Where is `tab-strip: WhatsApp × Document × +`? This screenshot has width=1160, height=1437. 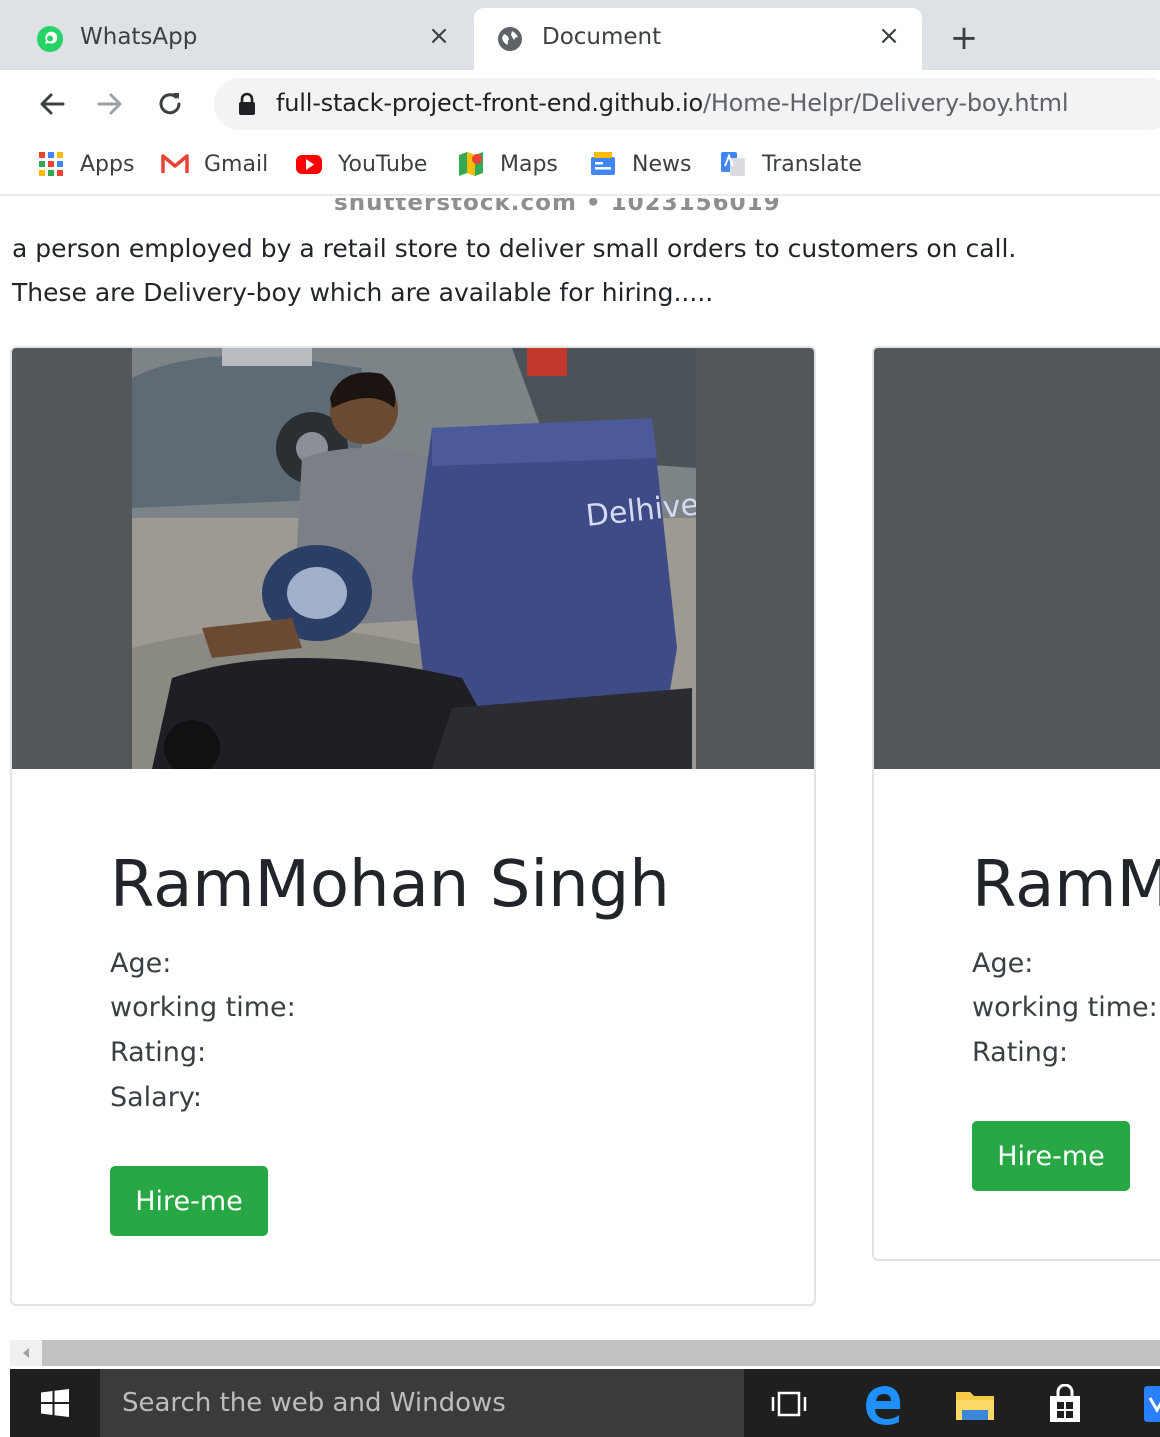
tab-strip: WhatsApp × Document × + is located at coordinates (580, 35).